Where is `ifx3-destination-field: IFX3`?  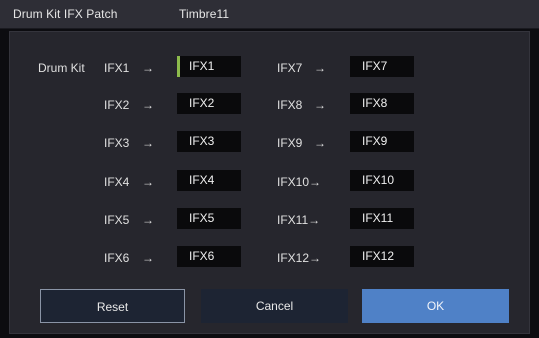
ifx3-destination-field: IFX3 is located at coordinates (209, 141).